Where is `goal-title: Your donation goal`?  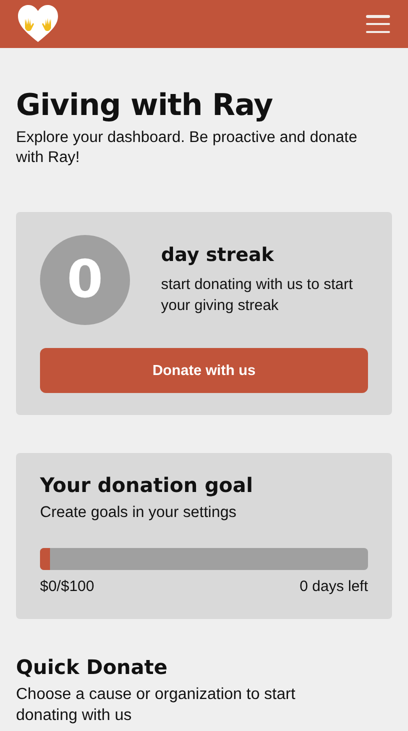 goal-title: Your donation goal is located at coordinates (147, 485).